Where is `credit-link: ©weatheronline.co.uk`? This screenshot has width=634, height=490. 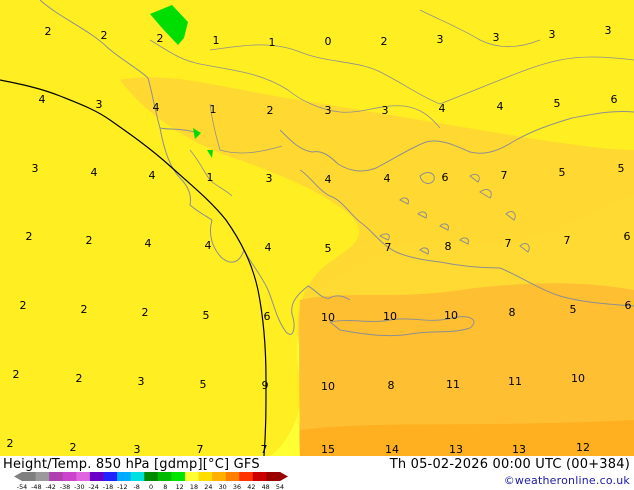 credit-link: ©weatheronline.co.uk is located at coordinates (567, 480).